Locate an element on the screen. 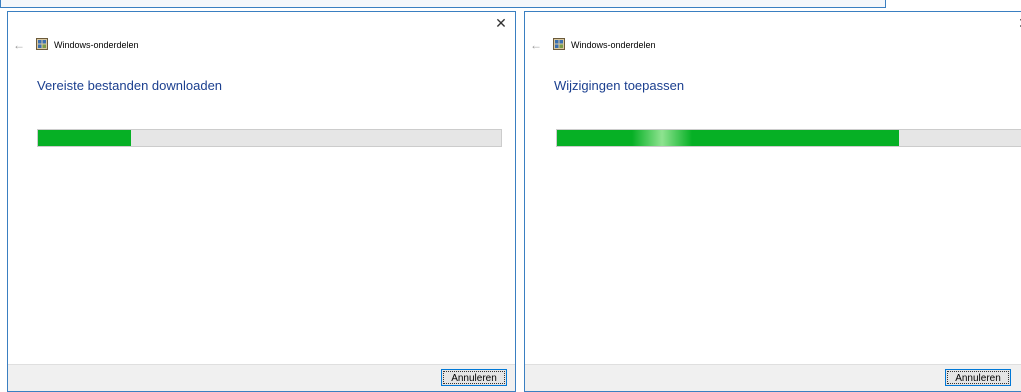  progress-bar-shimmer is located at coordinates (662, 138).